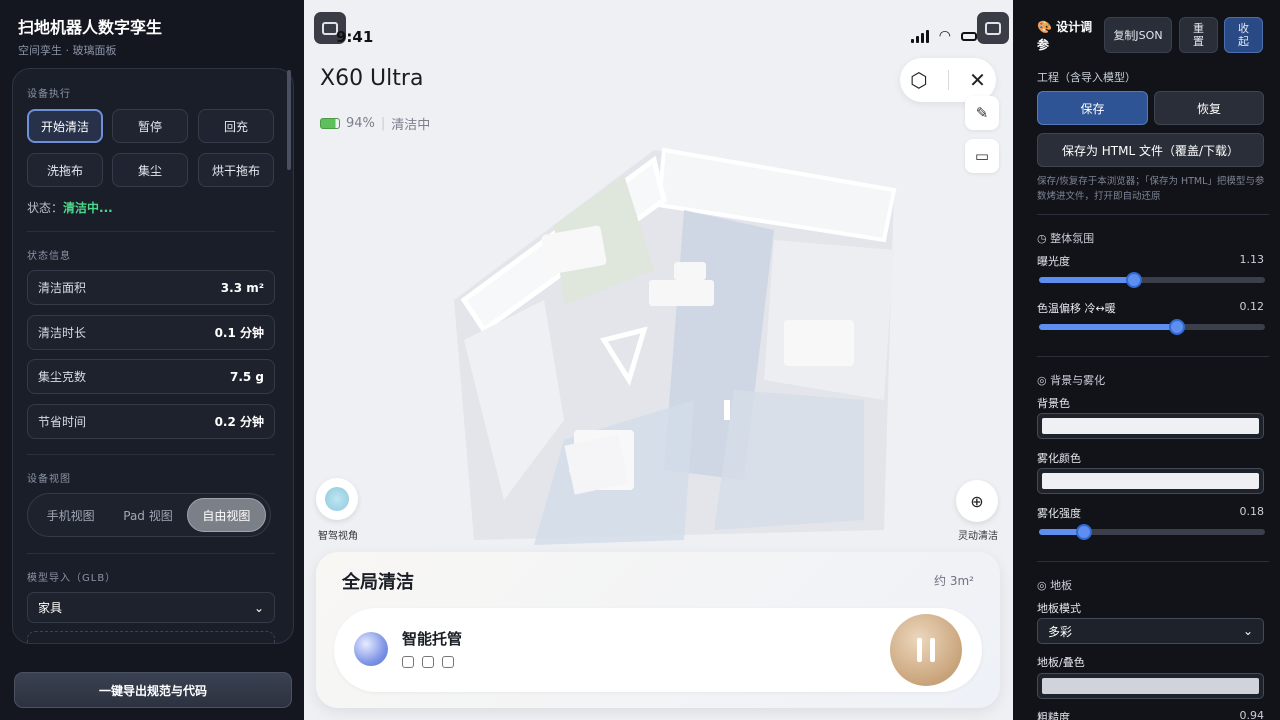 This screenshot has width=1280, height=720. What do you see at coordinates (50, 608) in the screenshot?
I see `select-value: 家具` at bounding box center [50, 608].